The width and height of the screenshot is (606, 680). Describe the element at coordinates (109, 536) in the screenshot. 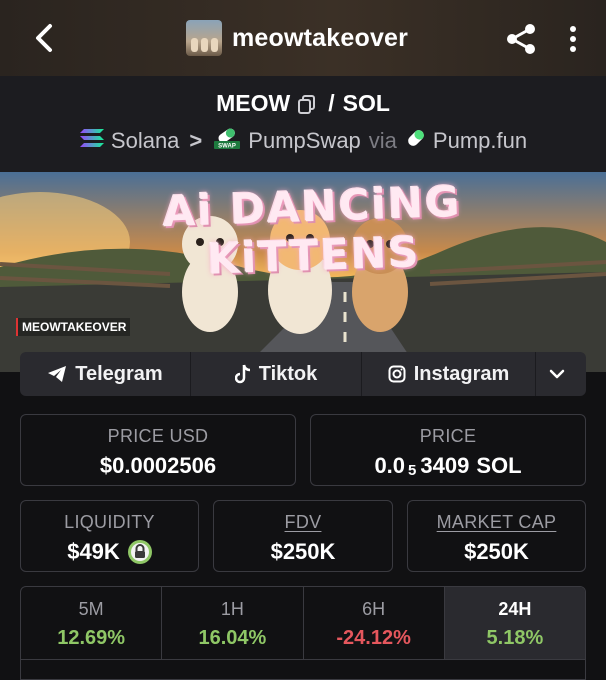

I see `liquidity-card: LIQUIDITY $49K` at that location.